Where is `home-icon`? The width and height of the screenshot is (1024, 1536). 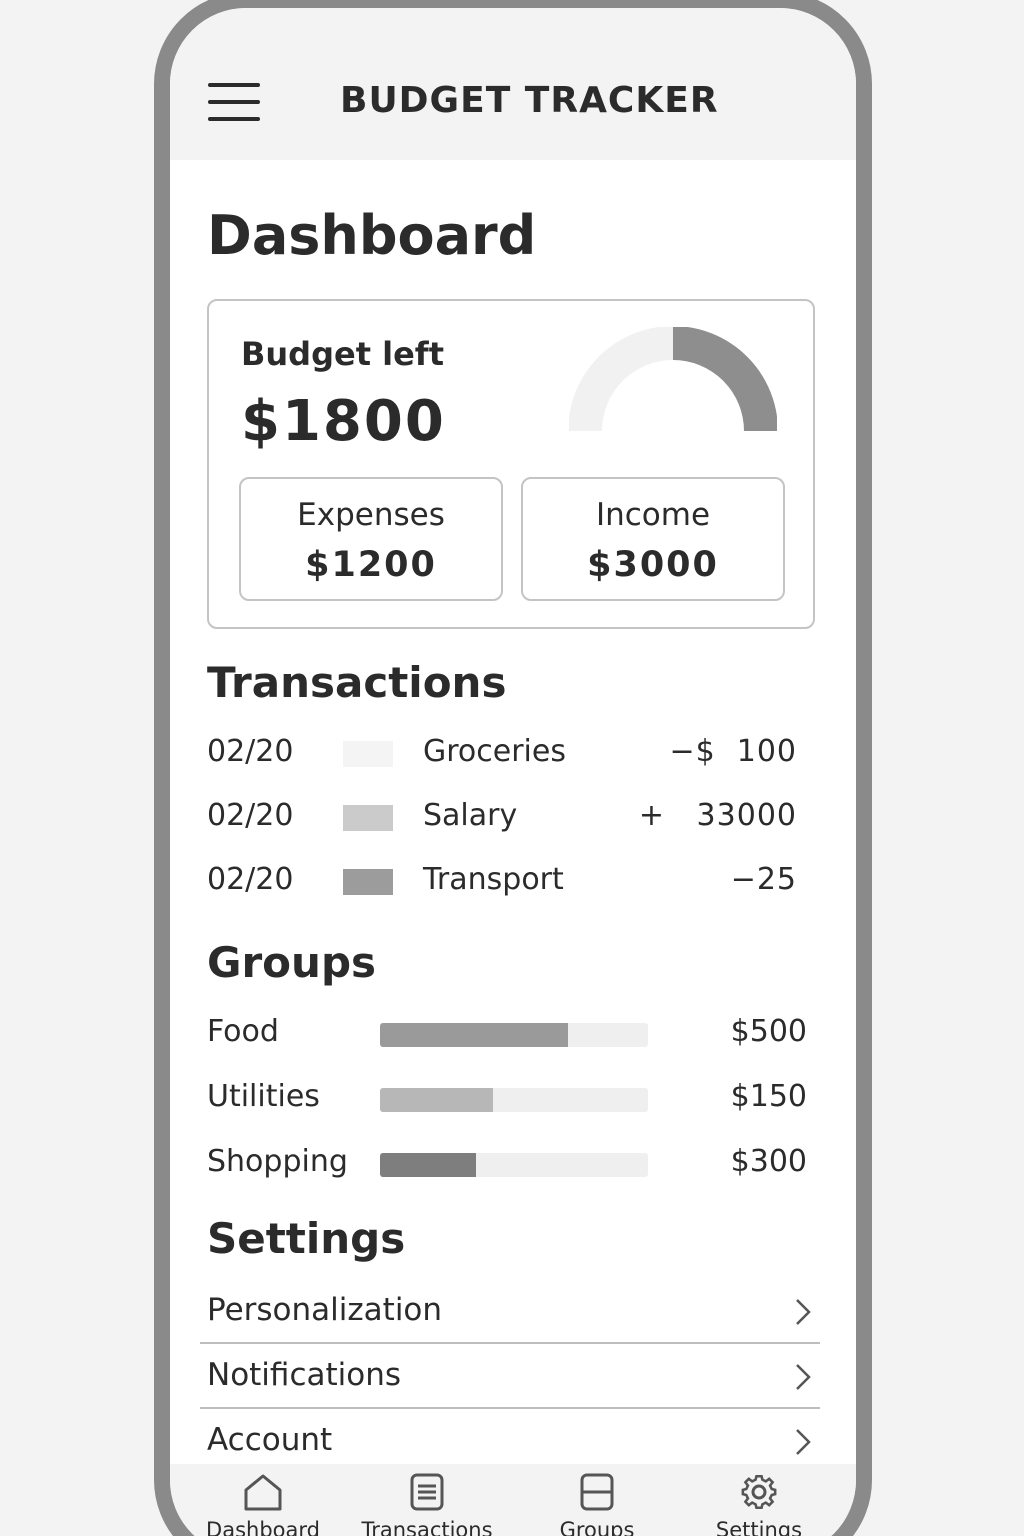
home-icon is located at coordinates (263, 1492).